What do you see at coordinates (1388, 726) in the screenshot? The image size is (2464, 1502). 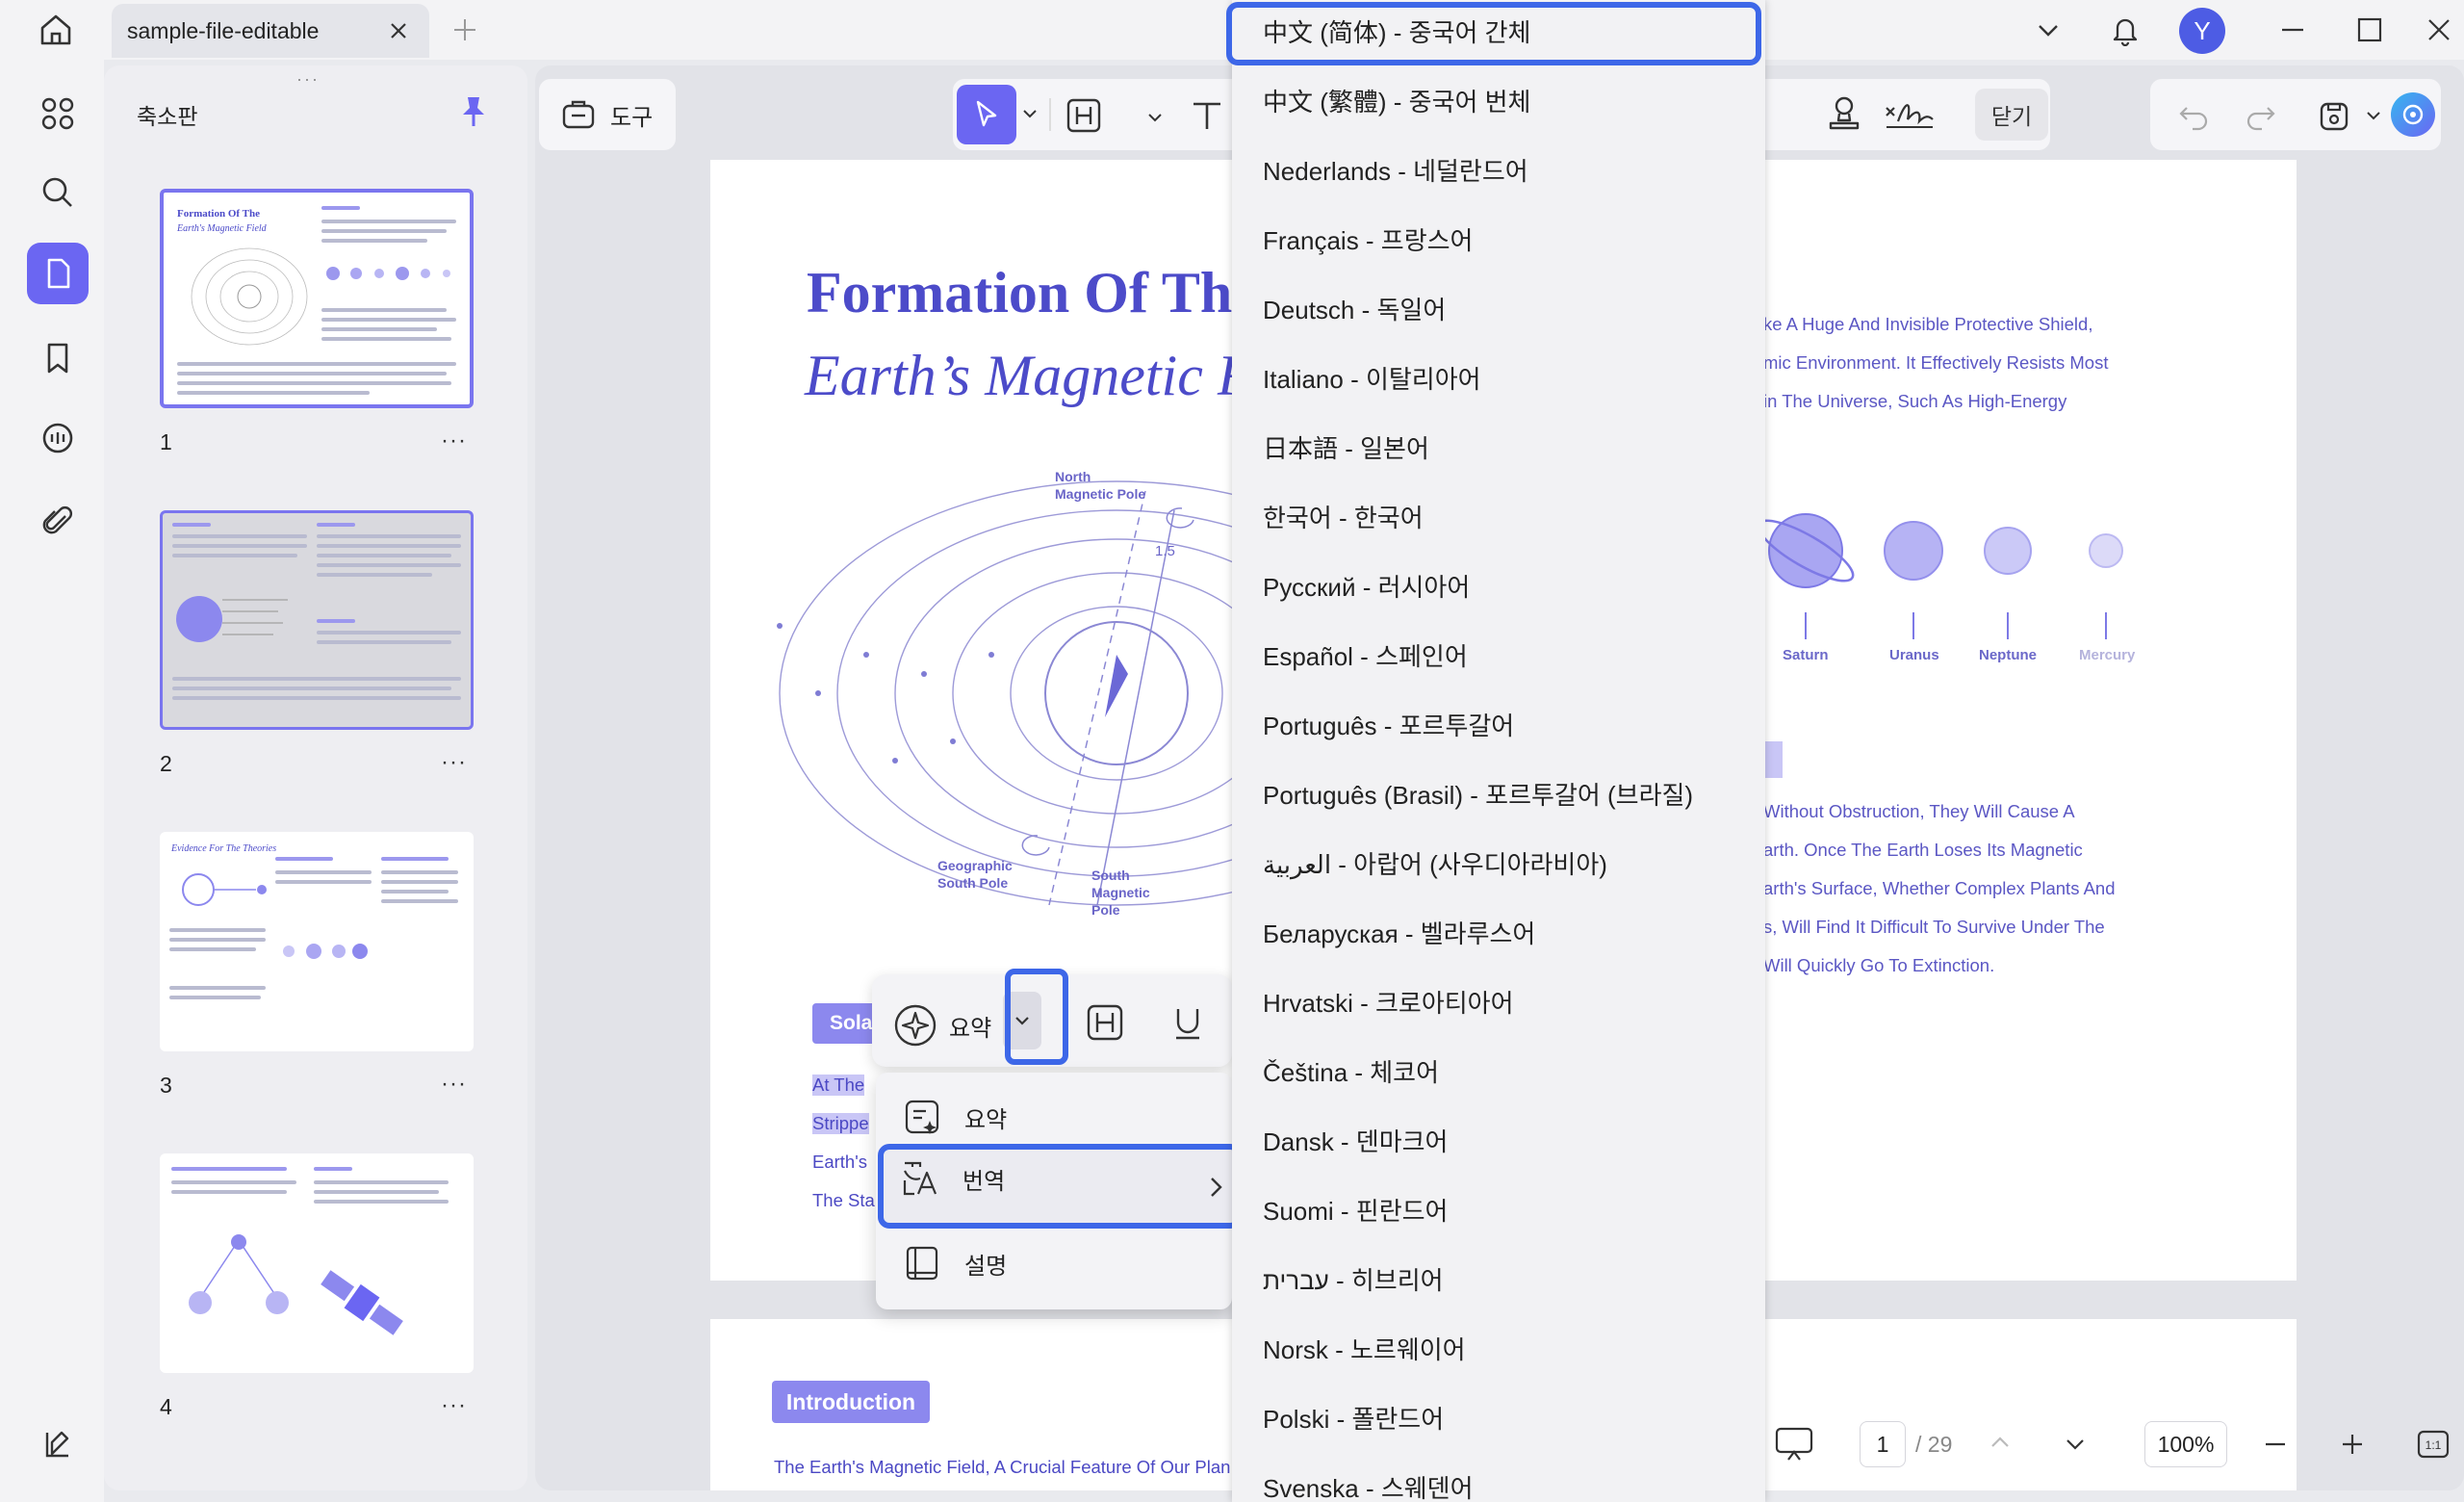 I see `language-option: Português - 포르투갈어` at bounding box center [1388, 726].